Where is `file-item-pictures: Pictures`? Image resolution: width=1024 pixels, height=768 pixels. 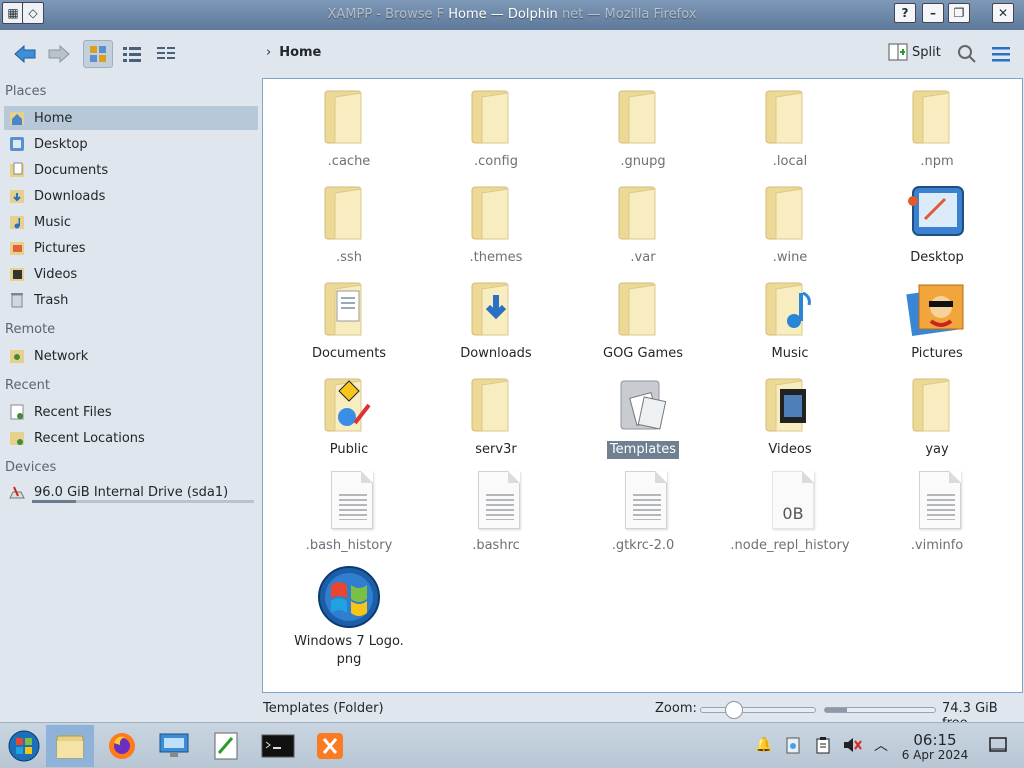
file-item-pictures: Pictures is located at coordinates (937, 320).